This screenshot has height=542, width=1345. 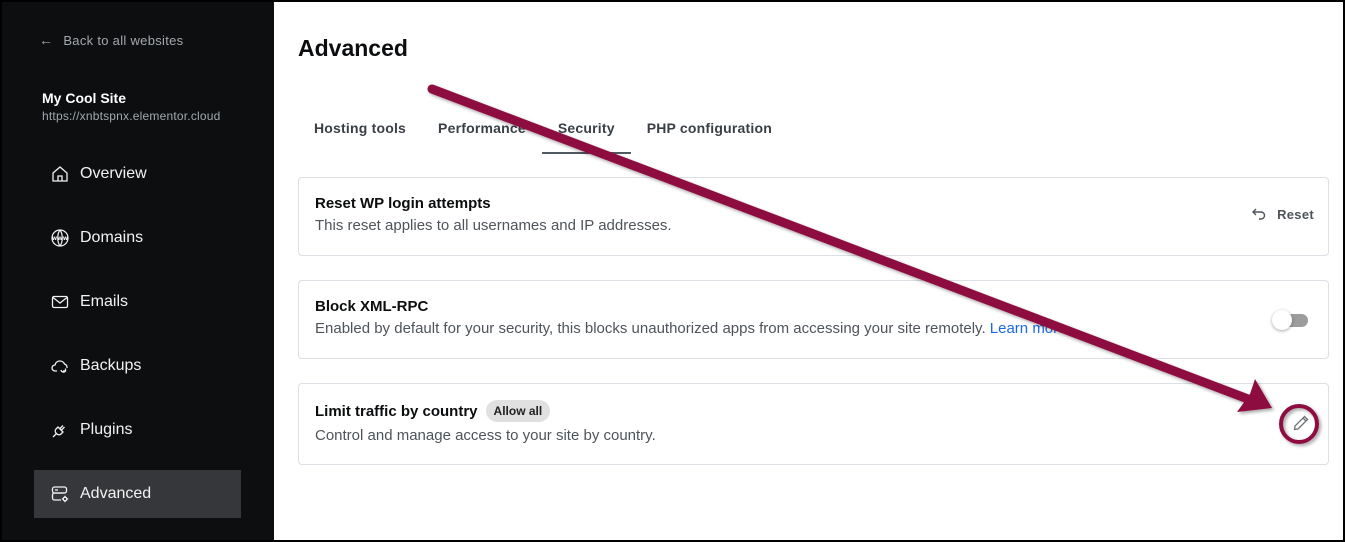 I want to click on server-settings-icon, so click(x=60, y=494).